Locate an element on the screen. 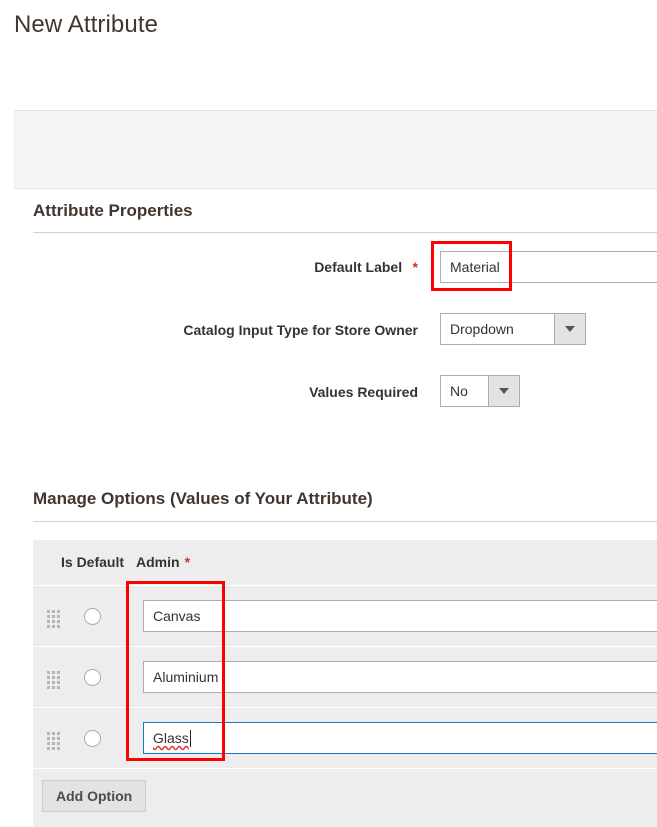 Image resolution: width=657 pixels, height=827 pixels. option-admin-value: Glass is located at coordinates (171, 738).